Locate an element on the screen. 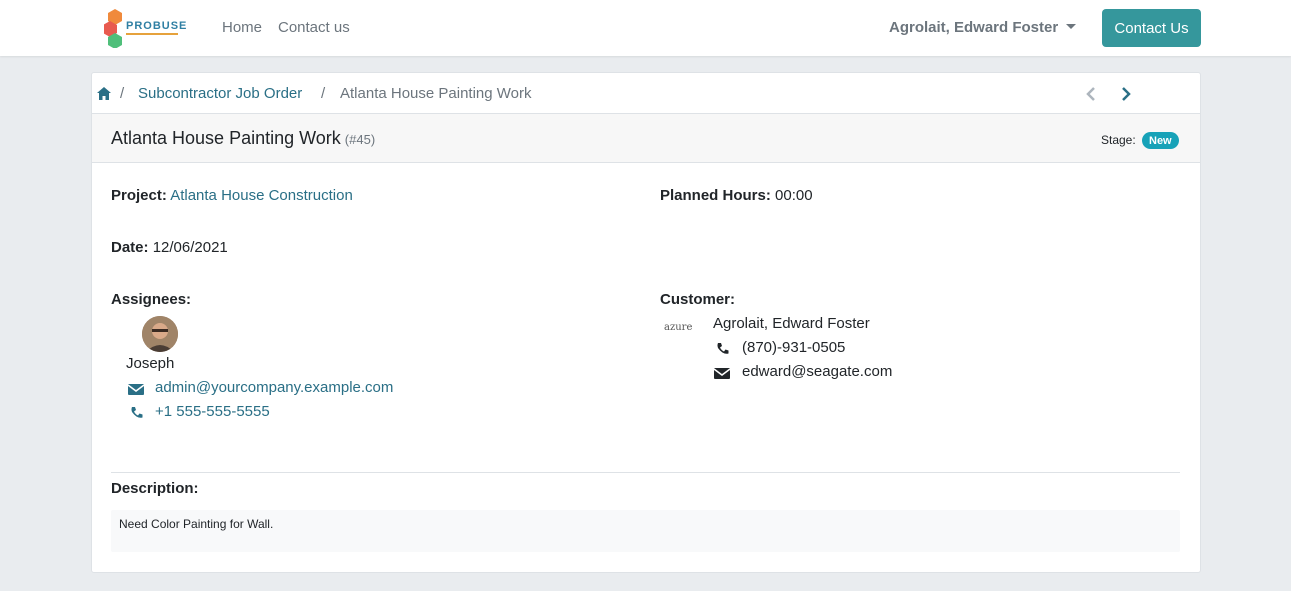  stage-label: Stage: is located at coordinates (1118, 140).